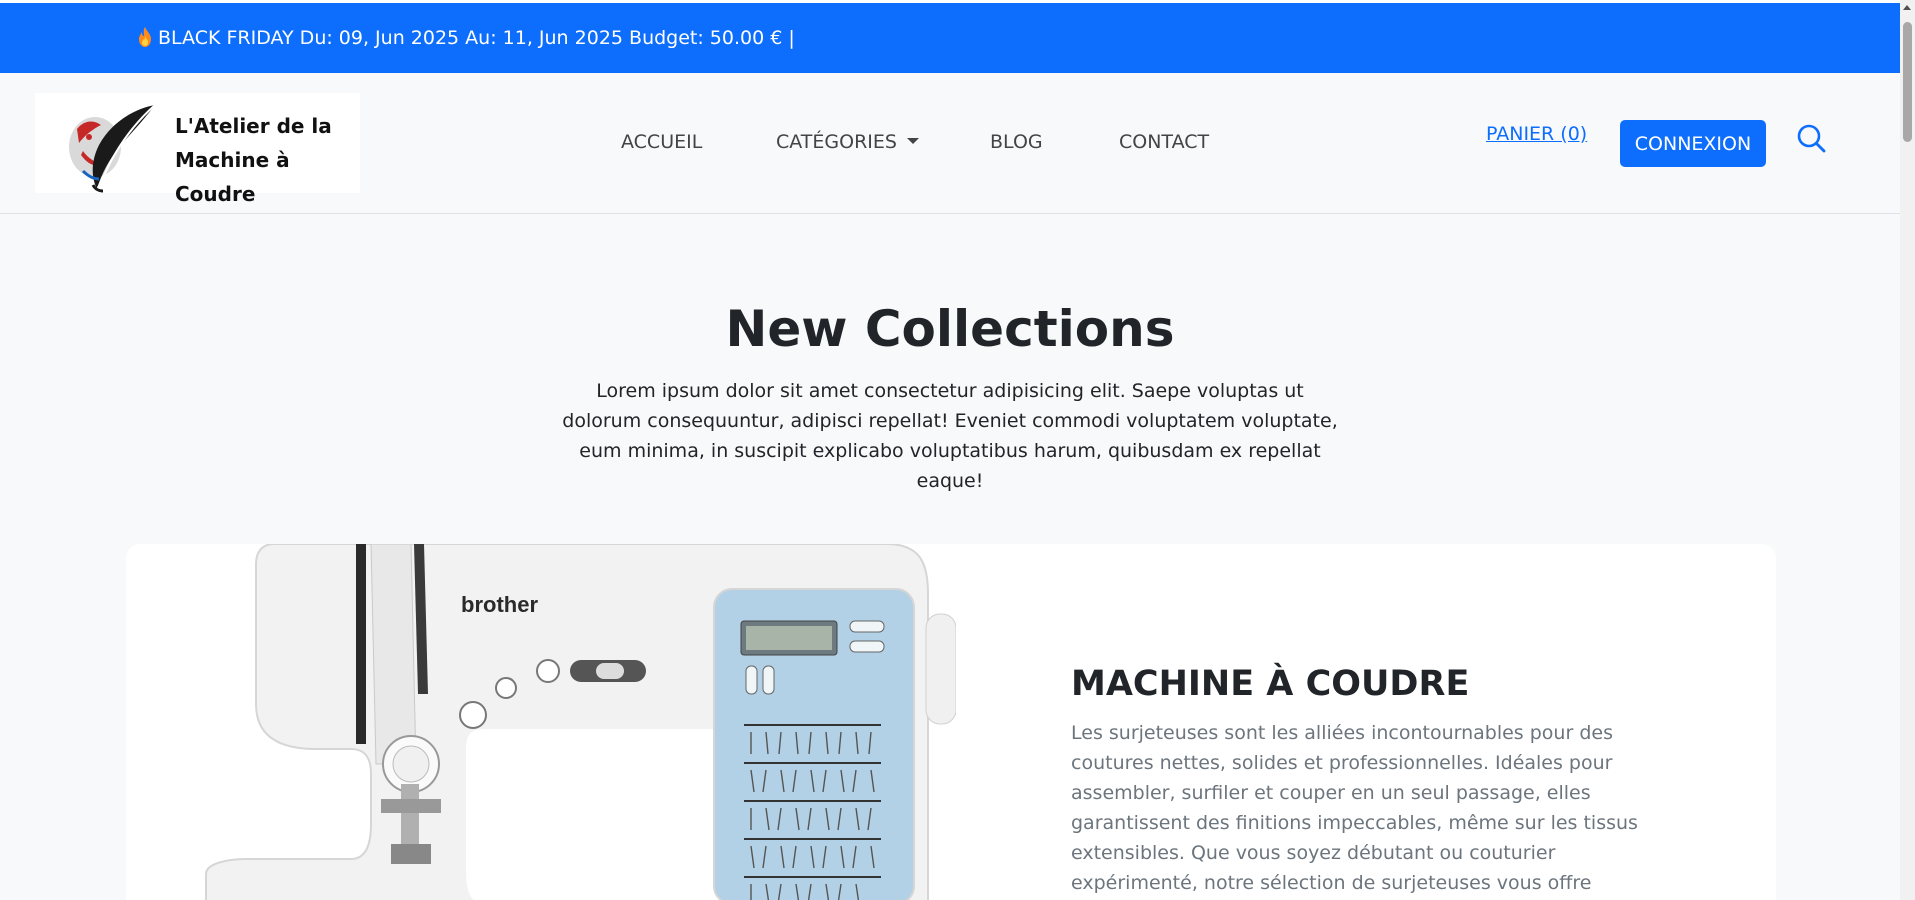 This screenshot has height=900, width=1915. Describe the element at coordinates (145, 37) in the screenshot. I see `fire-icon` at that location.